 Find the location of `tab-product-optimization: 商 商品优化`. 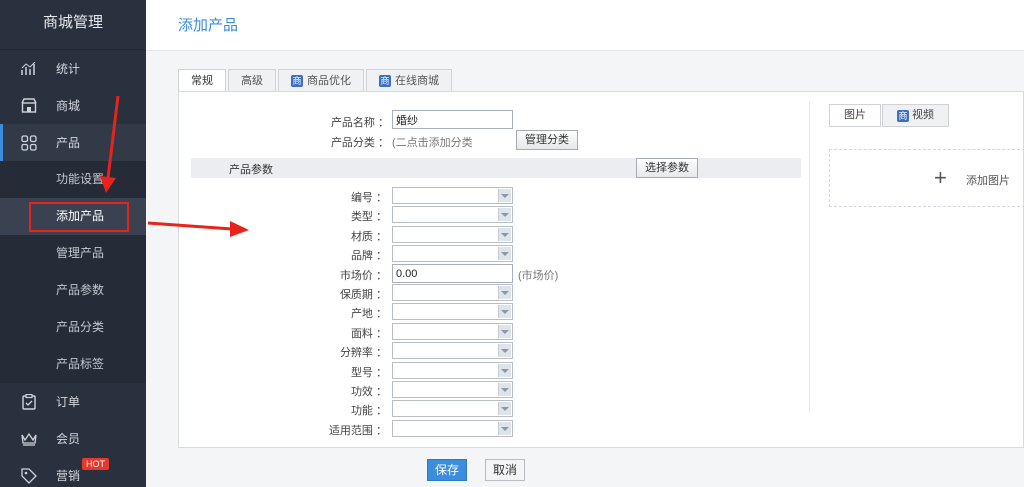

tab-product-optimization: 商 商品优化 is located at coordinates (321, 80).